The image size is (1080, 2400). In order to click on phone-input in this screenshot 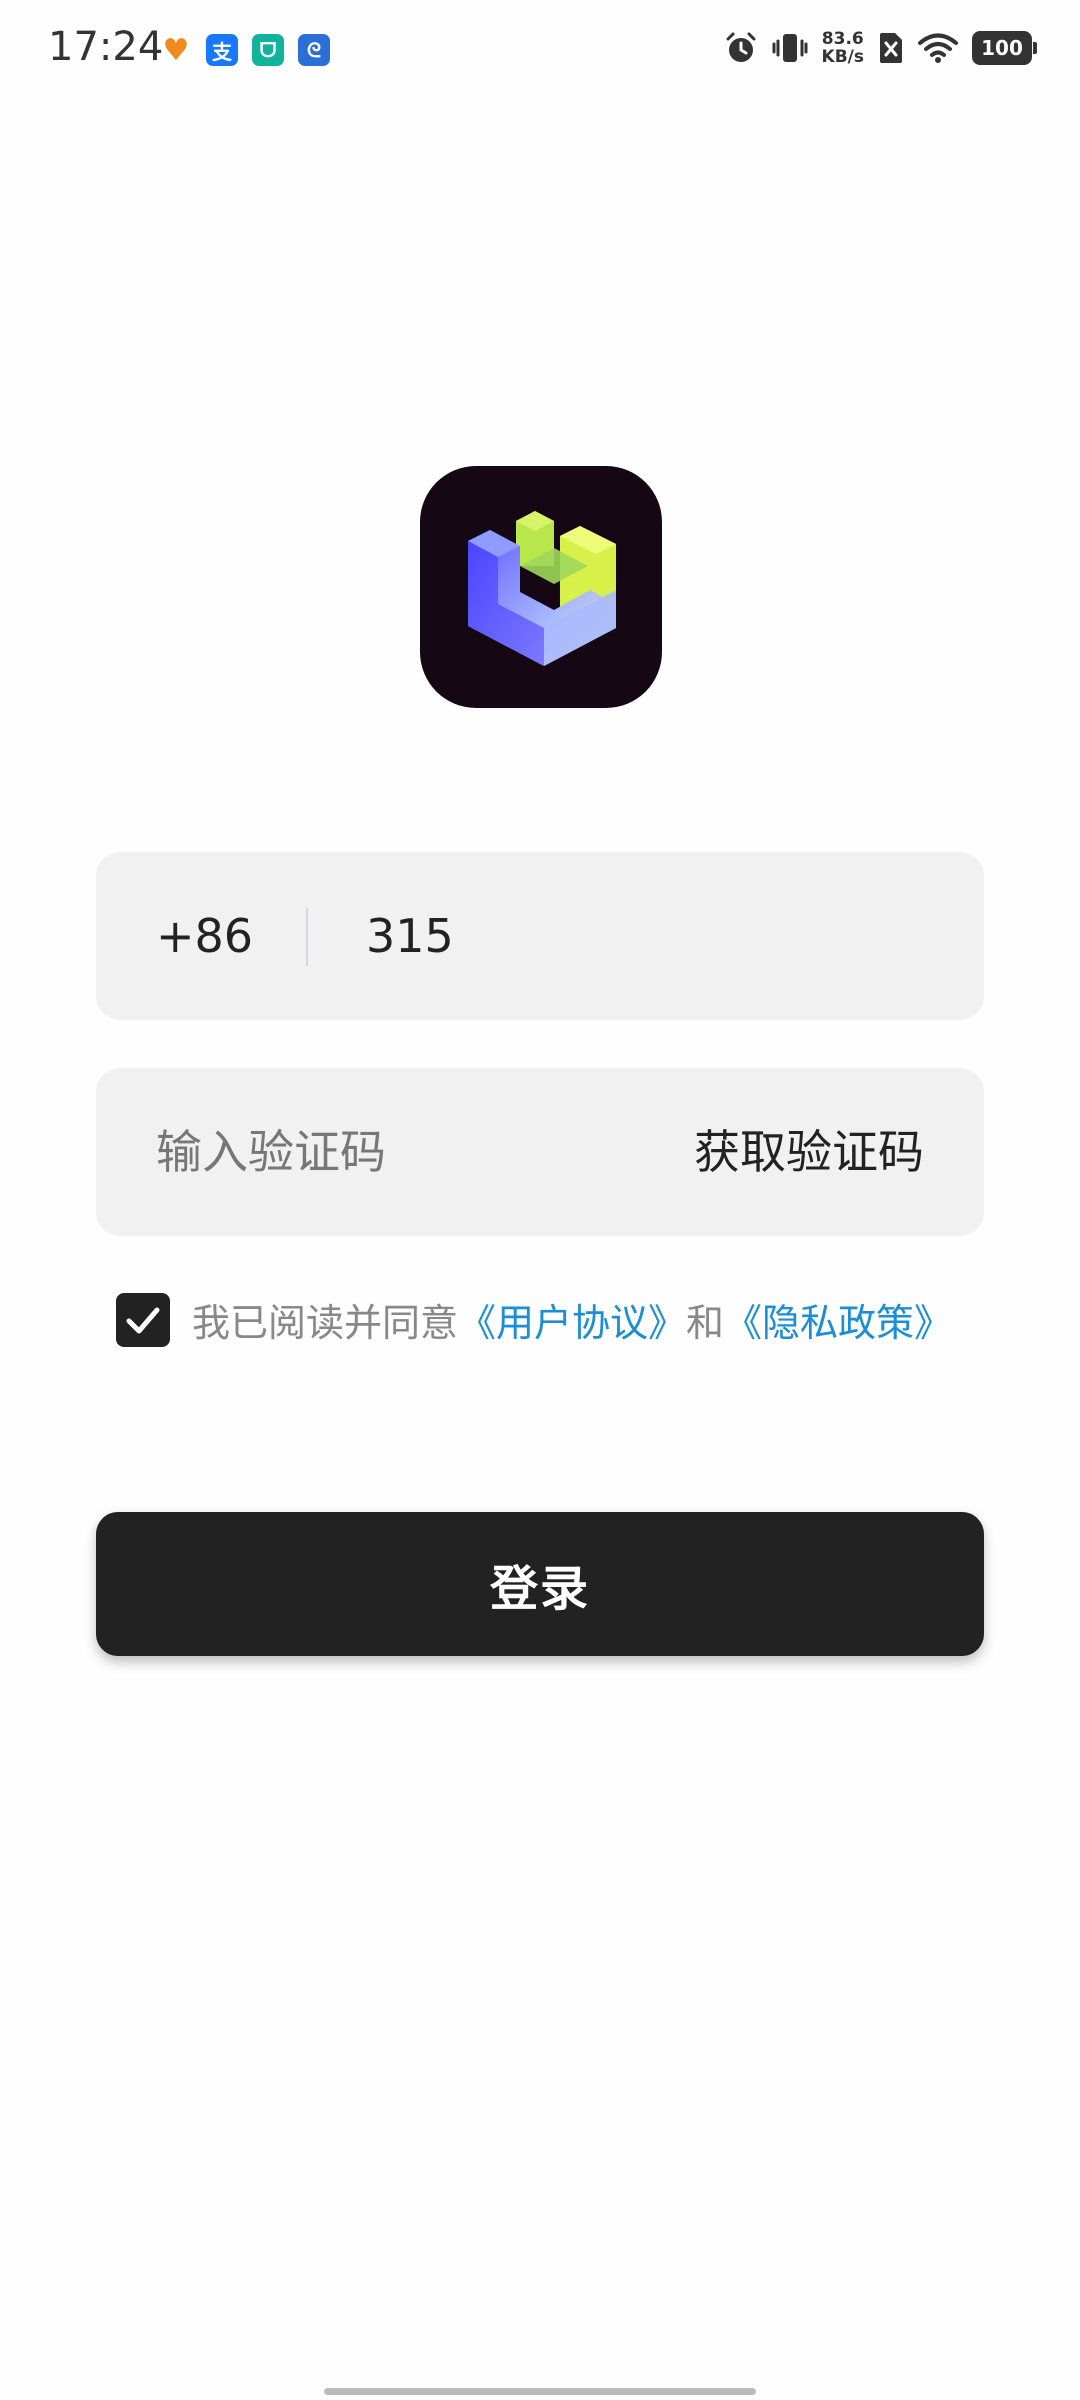, I will do `click(656, 936)`.